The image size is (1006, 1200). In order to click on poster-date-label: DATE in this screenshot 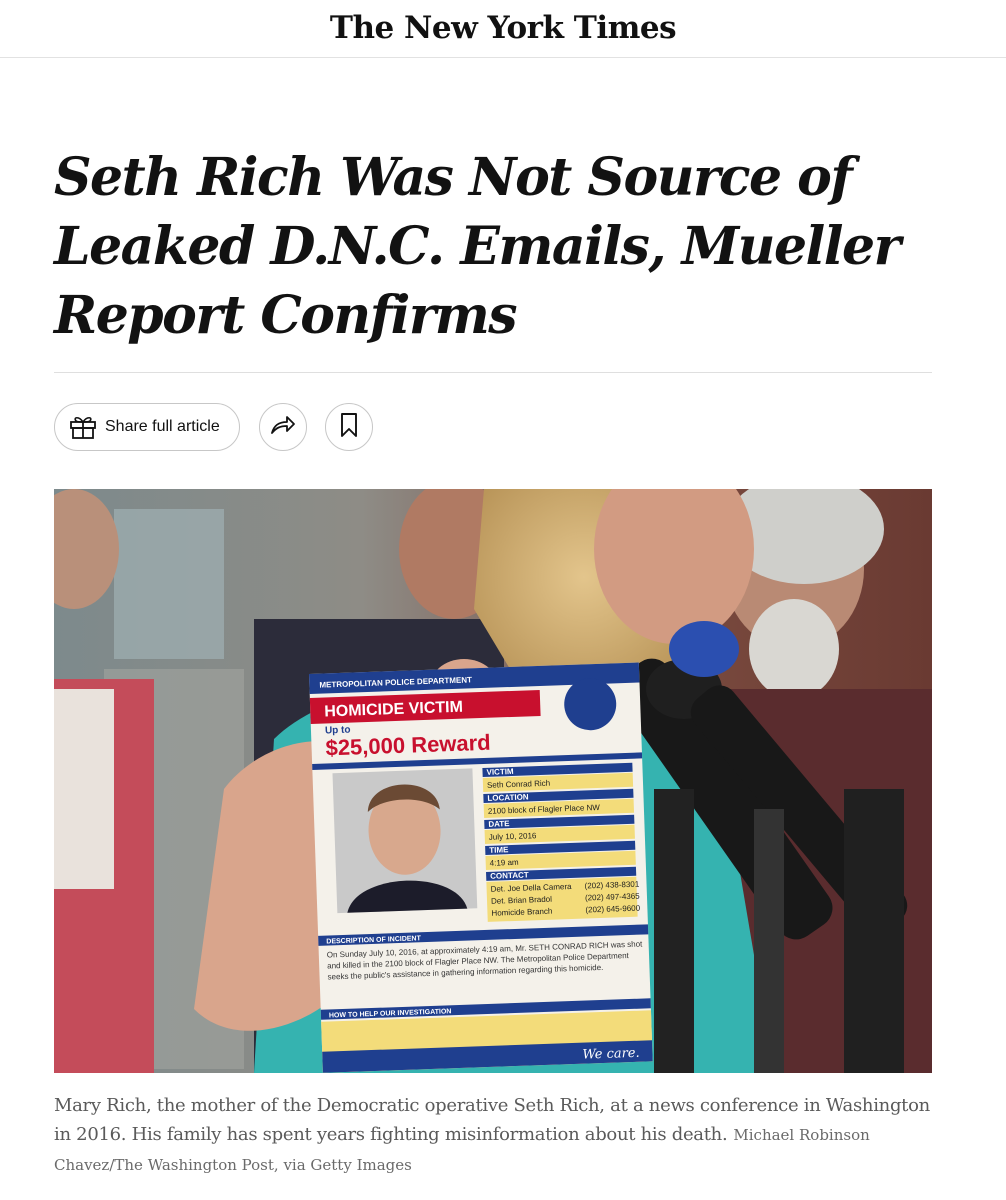, I will do `click(499, 824)`.